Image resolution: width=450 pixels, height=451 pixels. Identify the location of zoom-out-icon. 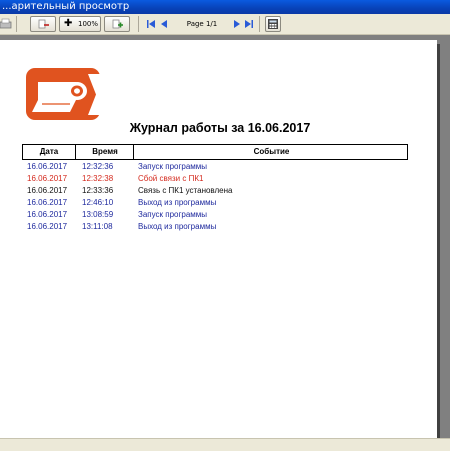
(43, 24).